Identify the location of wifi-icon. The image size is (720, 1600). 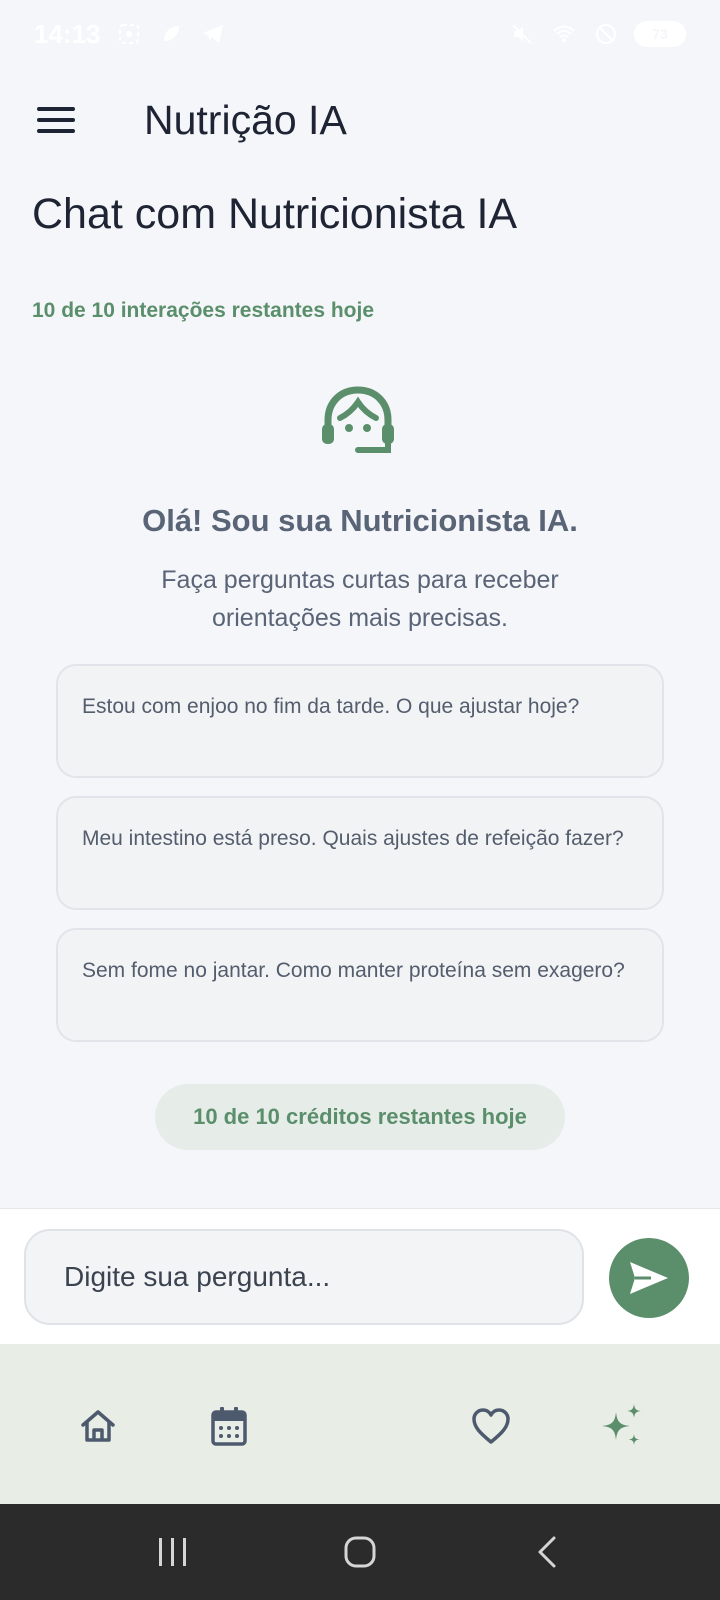
(564, 34).